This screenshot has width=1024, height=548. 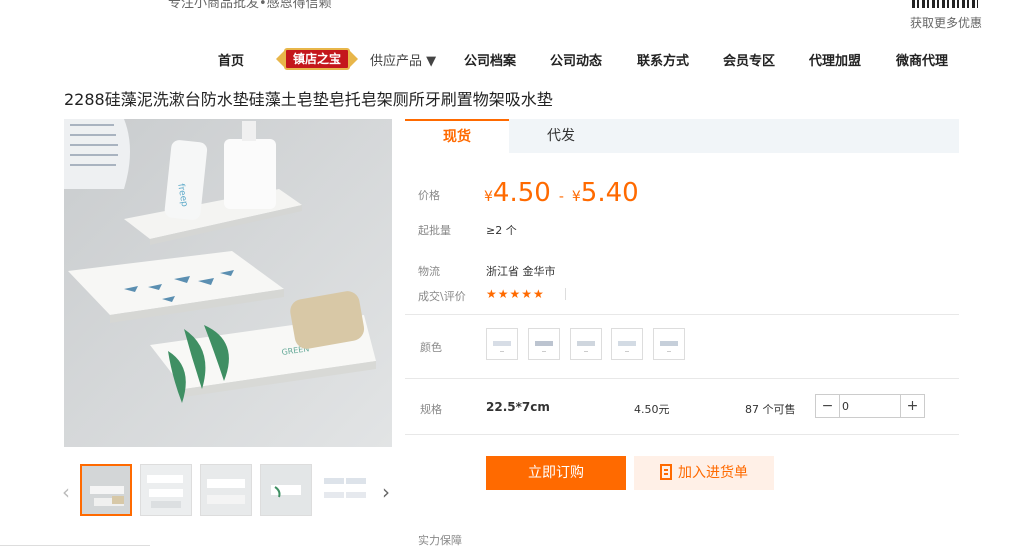 I want to click on spec-size: 22.5*7cm, so click(x=518, y=407).